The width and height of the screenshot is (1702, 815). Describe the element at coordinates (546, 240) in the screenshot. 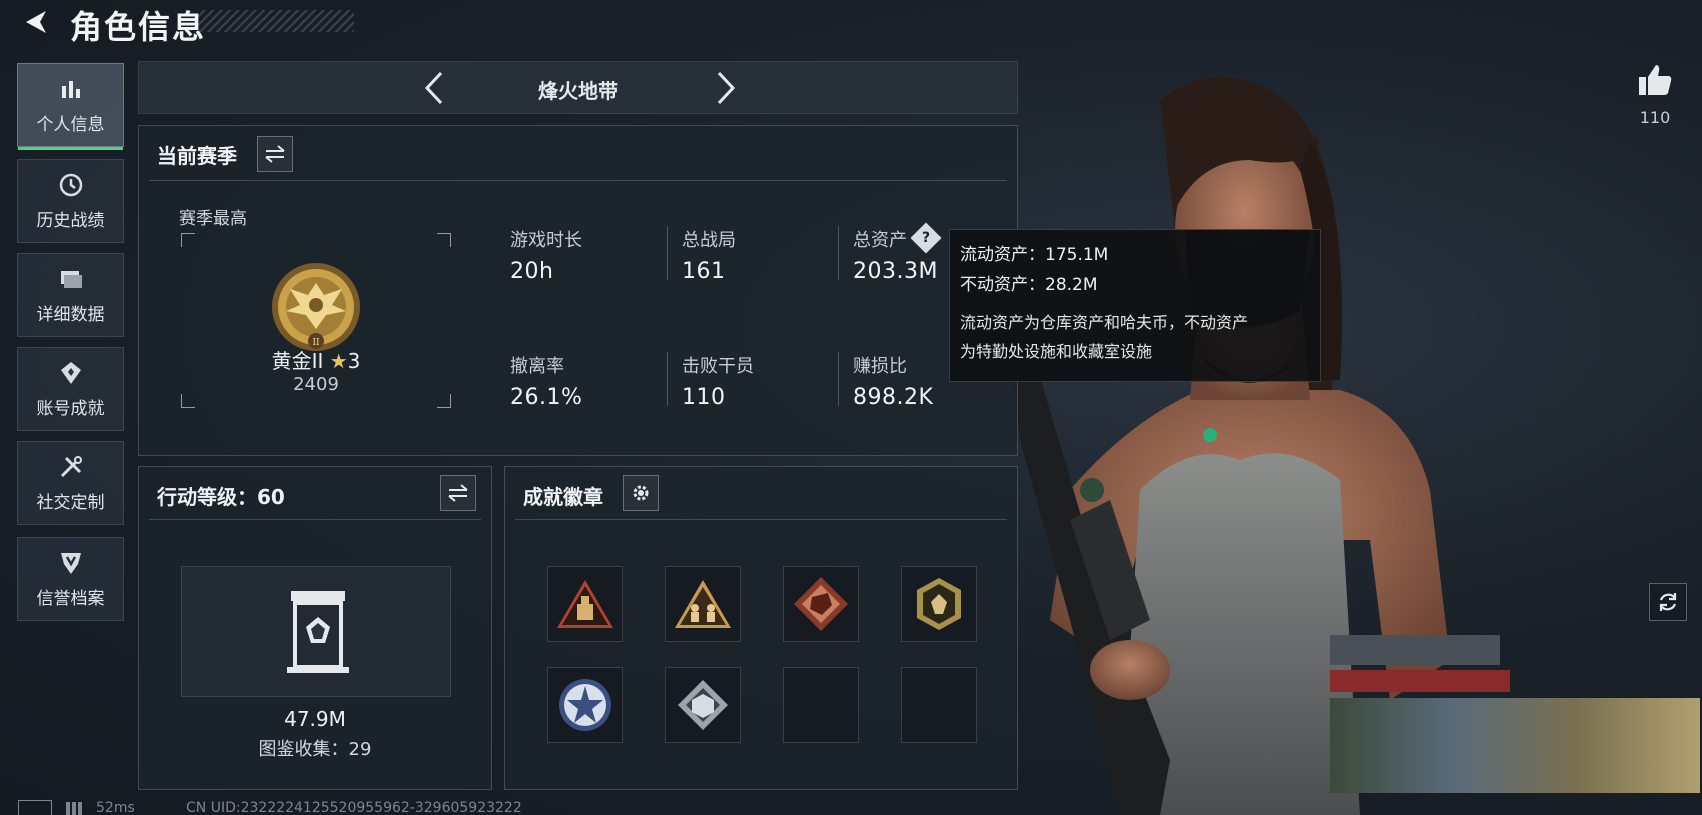

I see `stat-label-play-time: 游戏时长` at that location.